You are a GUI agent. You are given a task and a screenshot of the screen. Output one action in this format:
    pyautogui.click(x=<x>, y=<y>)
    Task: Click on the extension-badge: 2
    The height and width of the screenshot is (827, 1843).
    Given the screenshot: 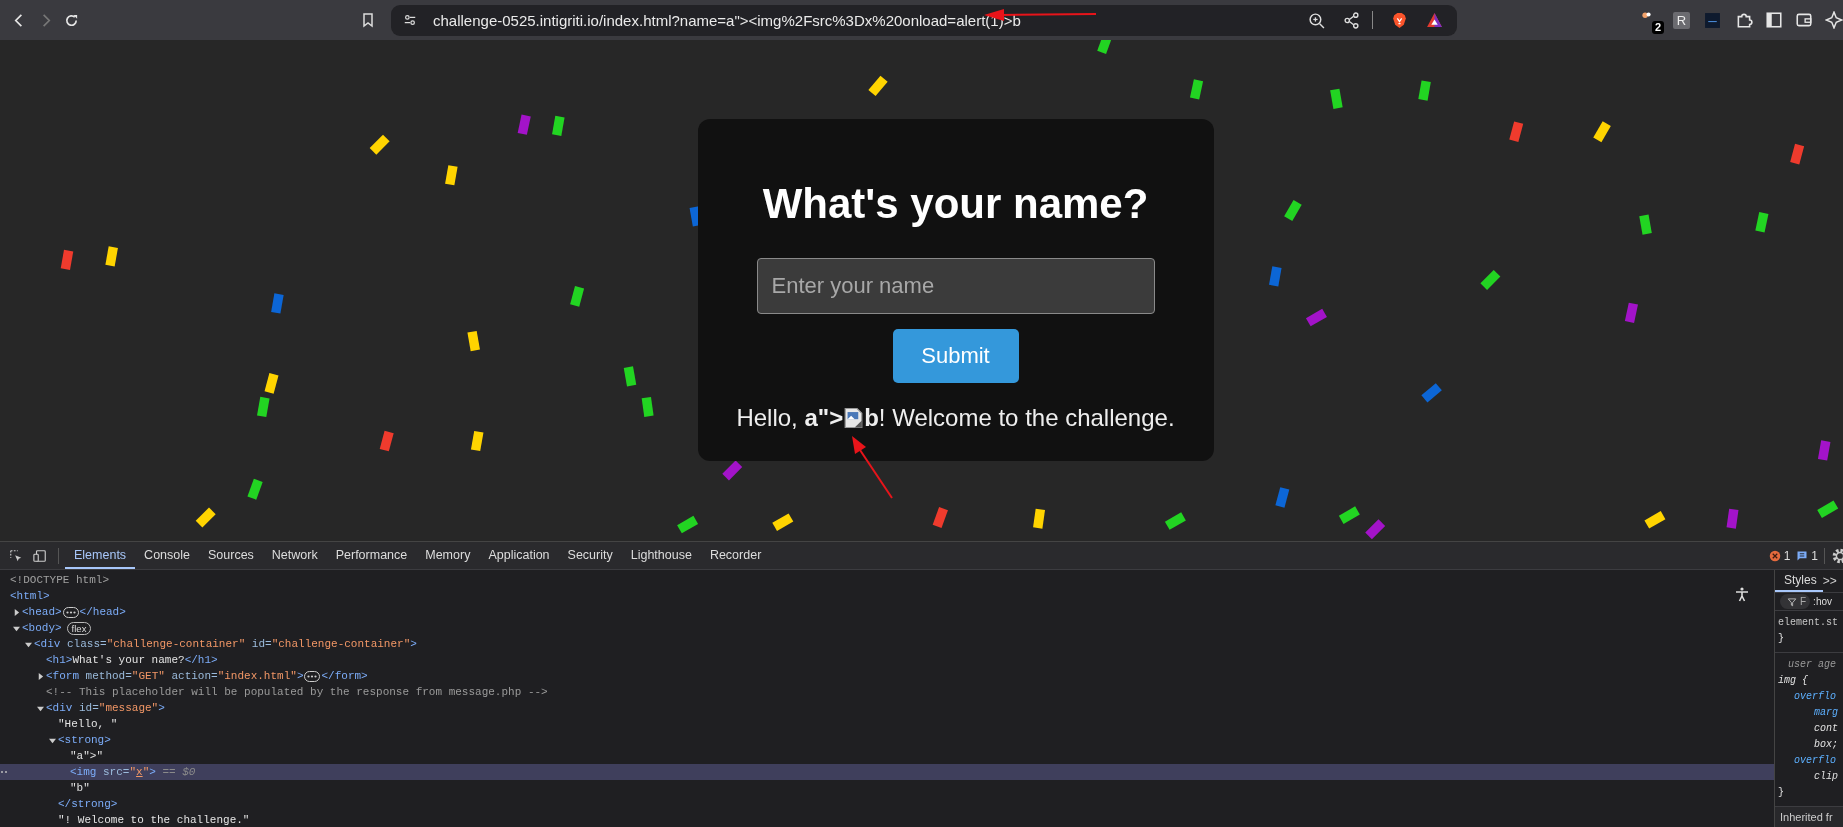 What is the action you would take?
    pyautogui.click(x=1658, y=27)
    